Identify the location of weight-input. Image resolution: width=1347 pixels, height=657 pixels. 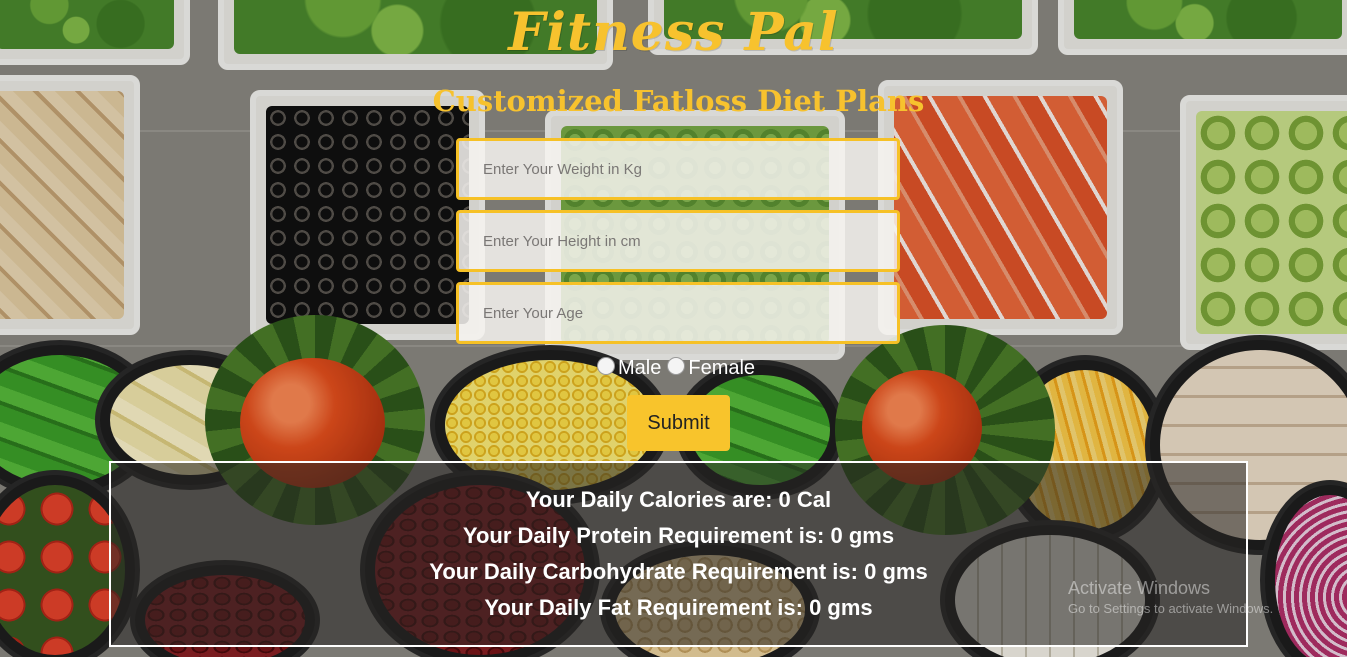
(678, 169).